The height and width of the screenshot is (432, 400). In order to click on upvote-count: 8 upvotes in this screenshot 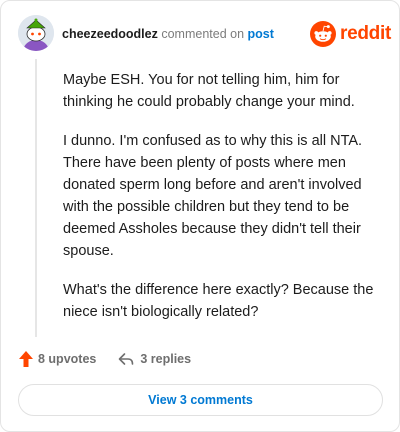, I will do `click(67, 359)`.